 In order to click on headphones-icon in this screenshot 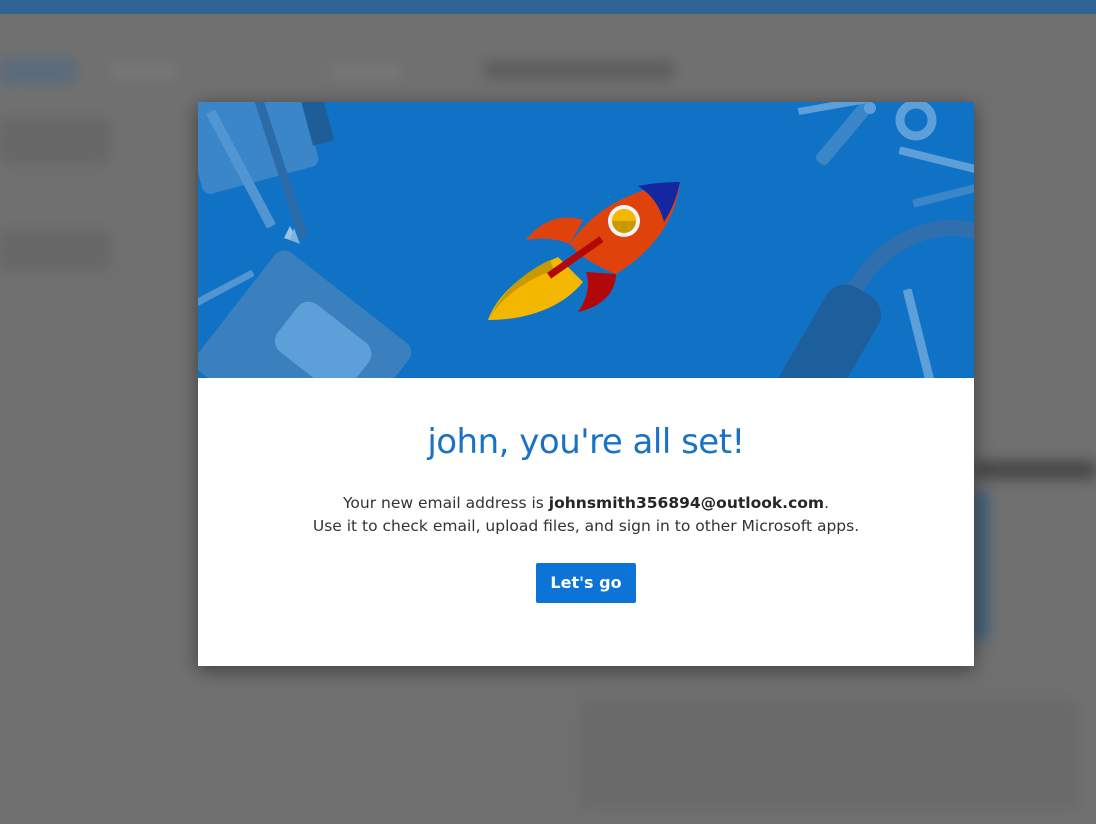, I will do `click(874, 299)`.